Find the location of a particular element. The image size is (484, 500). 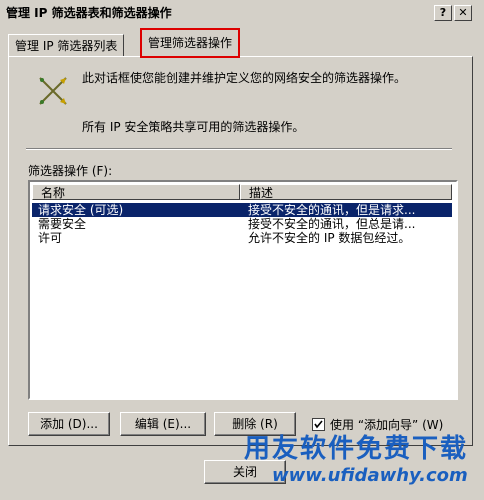

list-item: 许可 允许不安全的 IP 数据包经过。 is located at coordinates (242, 238).